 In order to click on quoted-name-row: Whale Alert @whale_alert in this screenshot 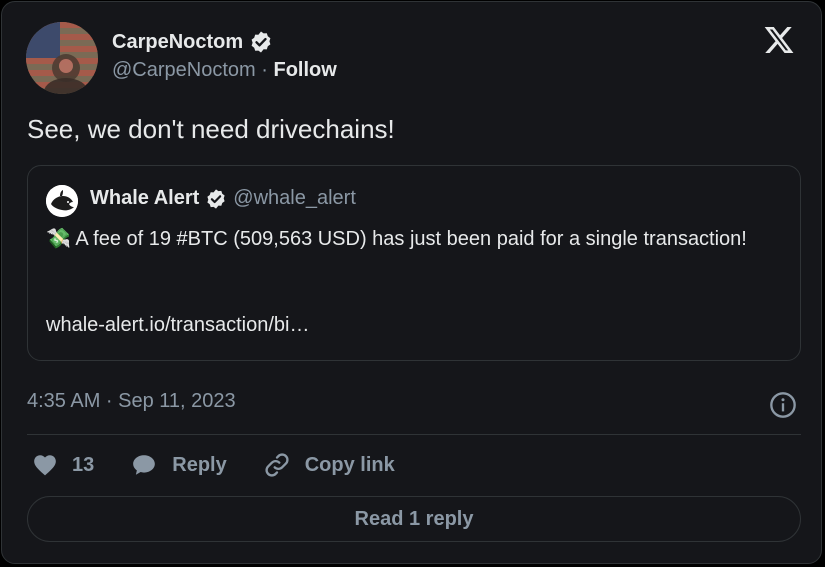, I will do `click(223, 198)`.